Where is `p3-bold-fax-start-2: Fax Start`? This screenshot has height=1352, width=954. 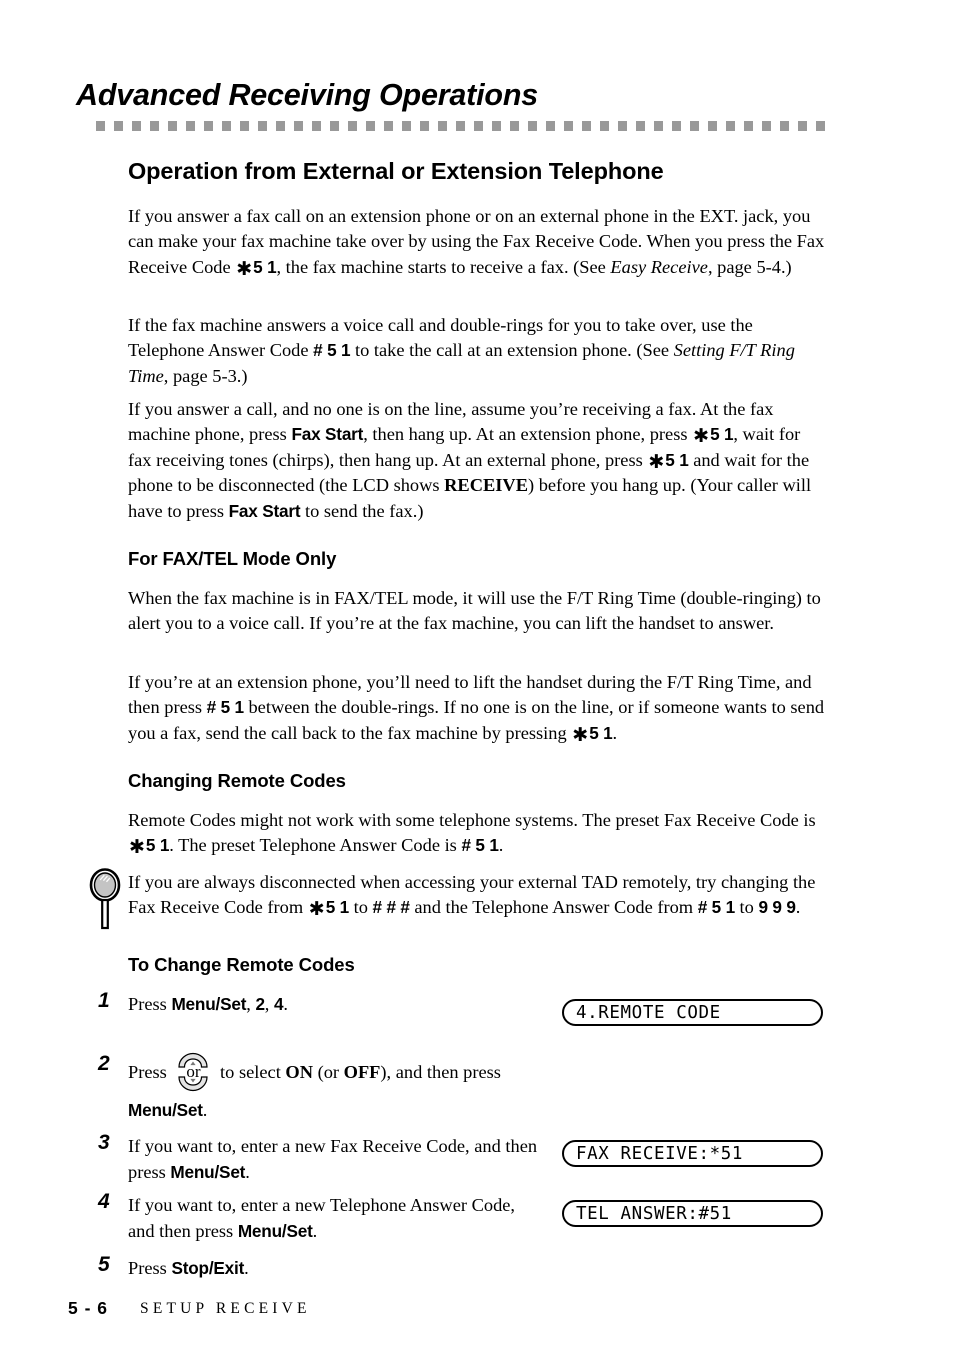 p3-bold-fax-start-2: Fax Start is located at coordinates (264, 510).